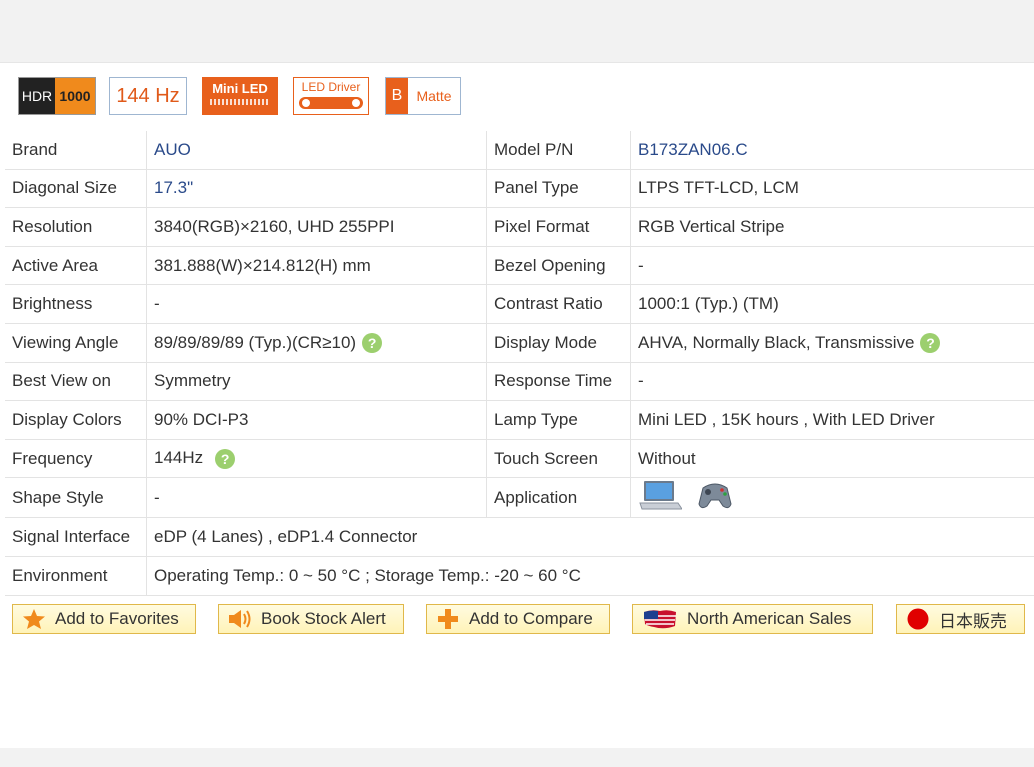  What do you see at coordinates (517, 757) in the screenshot?
I see `bottom-bar` at bounding box center [517, 757].